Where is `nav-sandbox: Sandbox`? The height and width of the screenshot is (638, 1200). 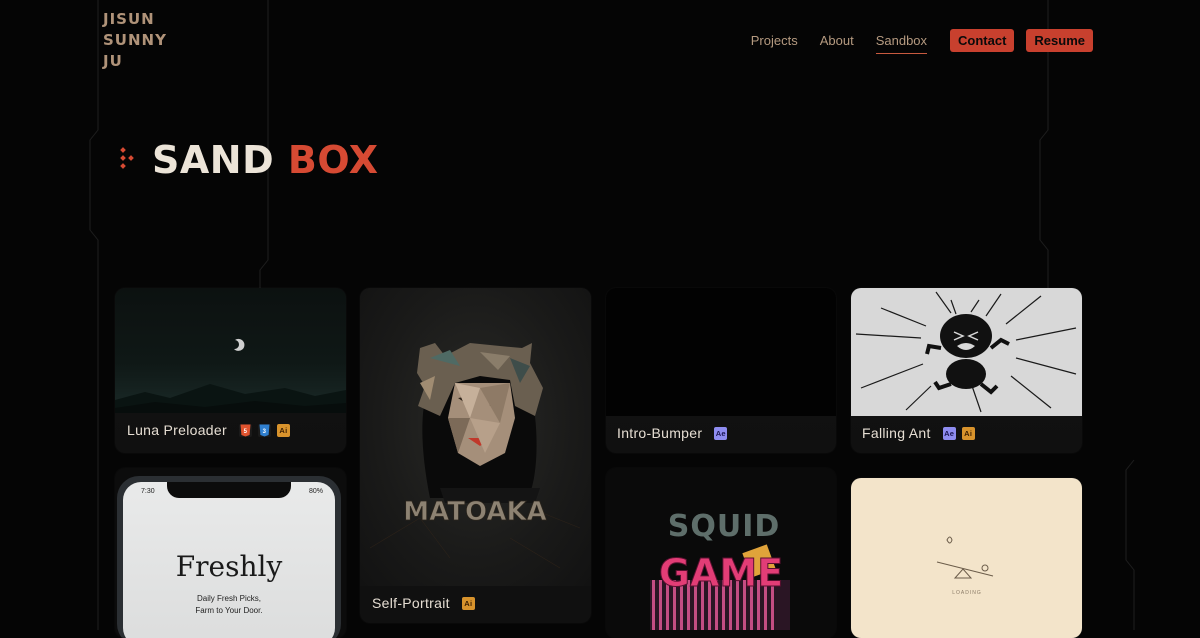
nav-sandbox: Sandbox is located at coordinates (901, 41).